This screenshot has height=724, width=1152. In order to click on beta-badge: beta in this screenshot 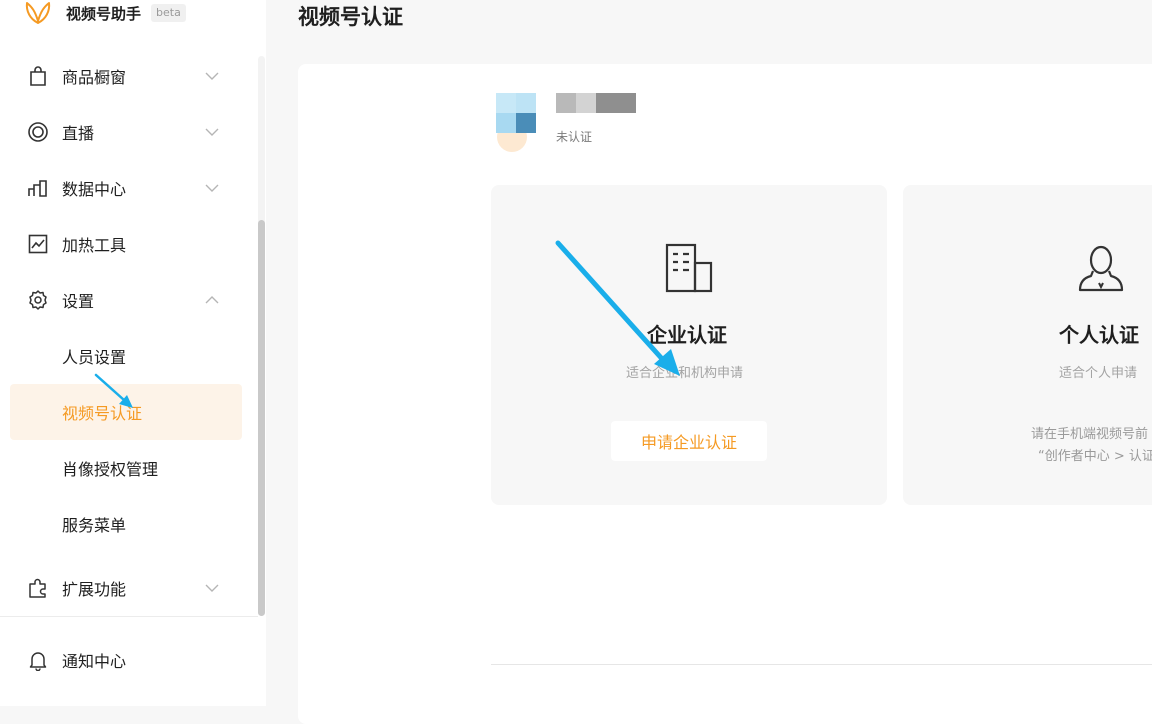, I will do `click(168, 13)`.